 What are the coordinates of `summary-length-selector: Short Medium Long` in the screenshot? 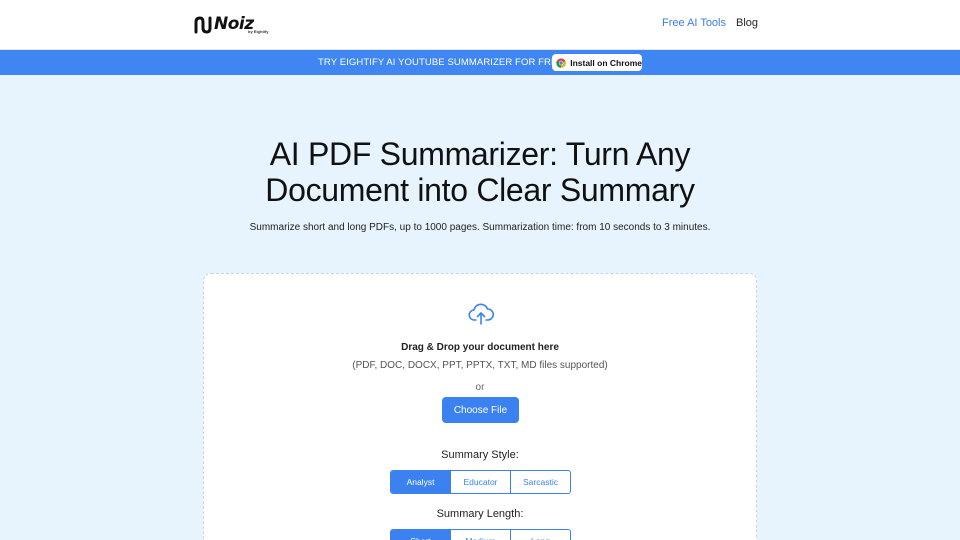 It's located at (480, 534).